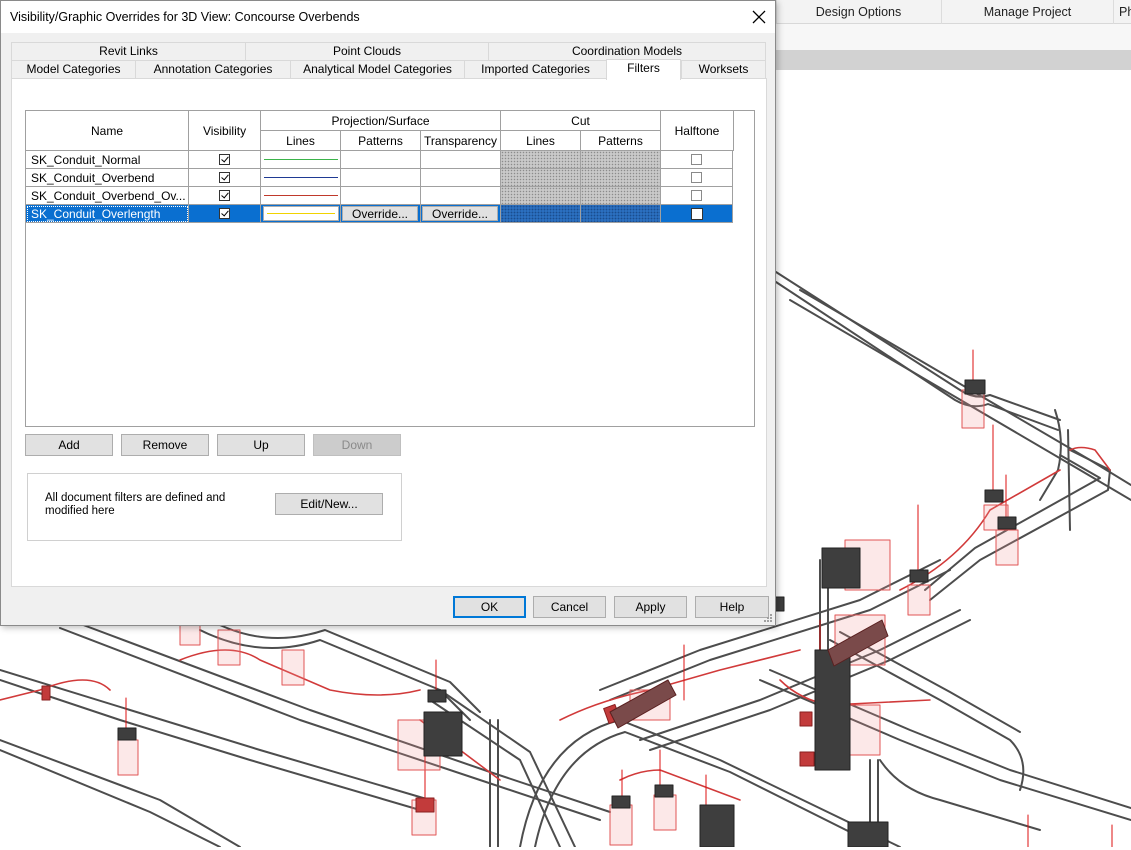 The height and width of the screenshot is (850, 1131). I want to click on tab-model-categories: Model Categories, so click(73, 69).